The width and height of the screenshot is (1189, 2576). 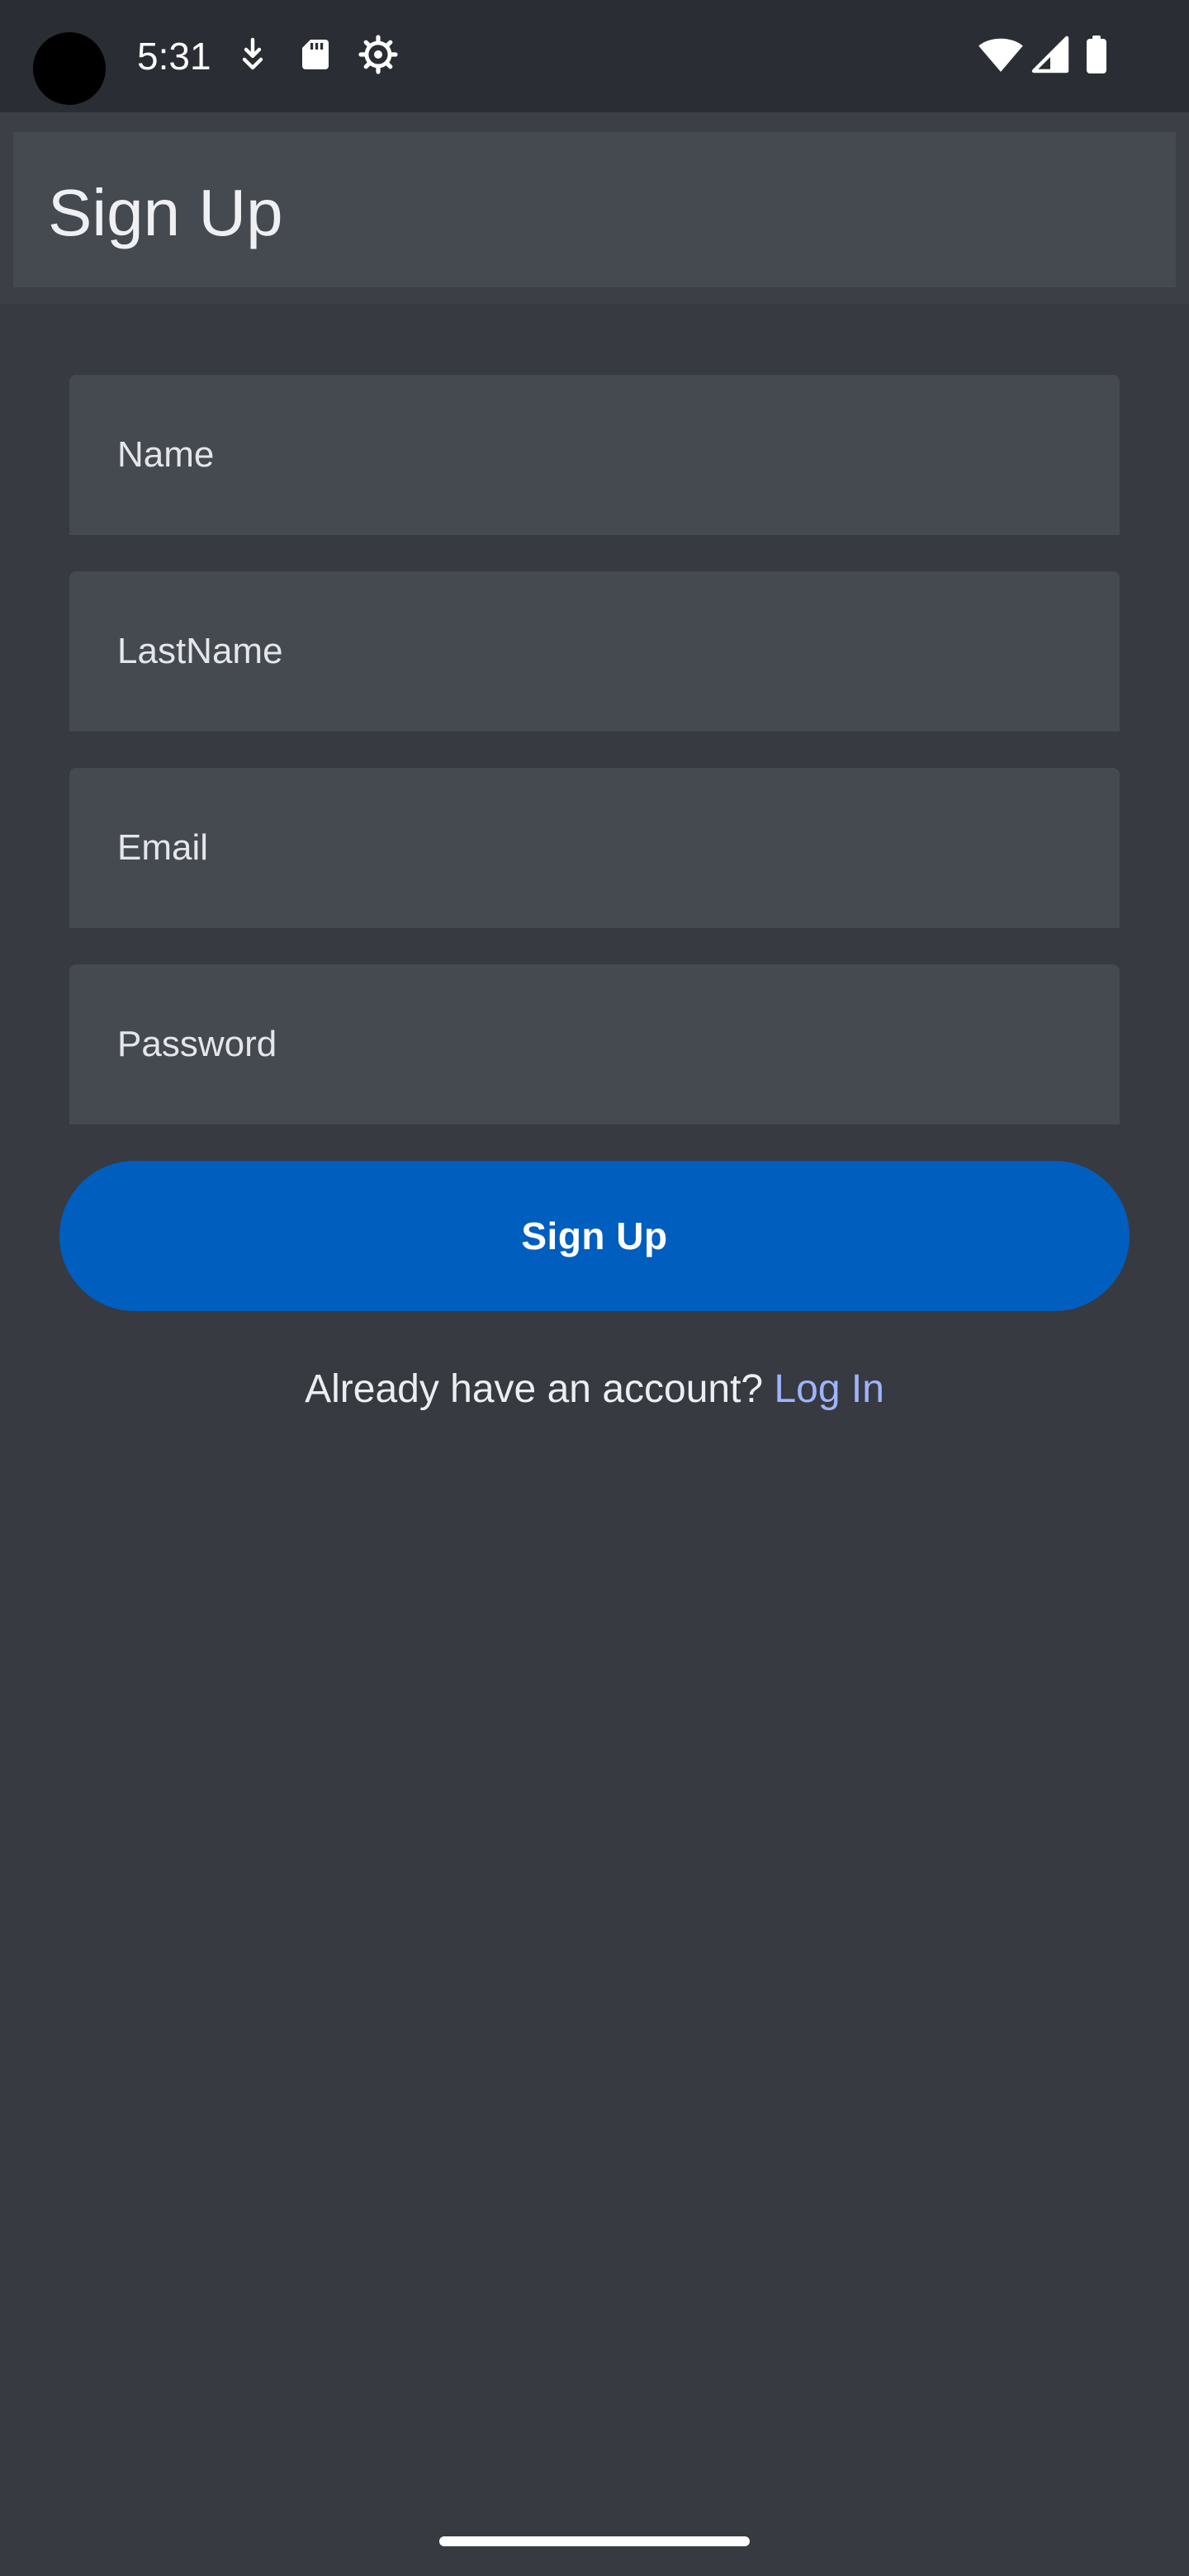 I want to click on sign-up-button: Sign Up, so click(x=594, y=1236).